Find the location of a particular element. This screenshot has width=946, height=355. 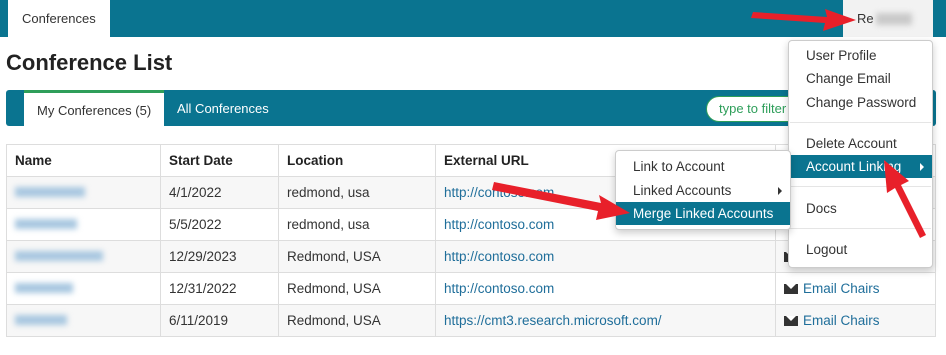

page-title: Conference List is located at coordinates (89, 62).